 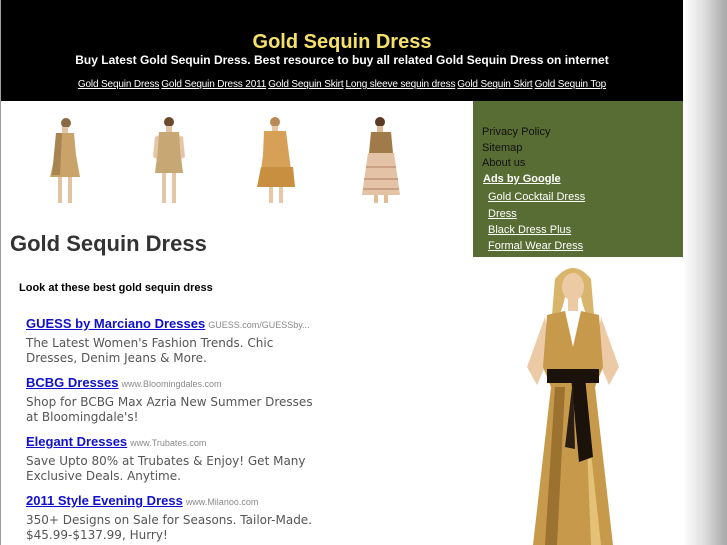 I want to click on sidebar-link-sitemap: Sitemap, so click(x=502, y=148).